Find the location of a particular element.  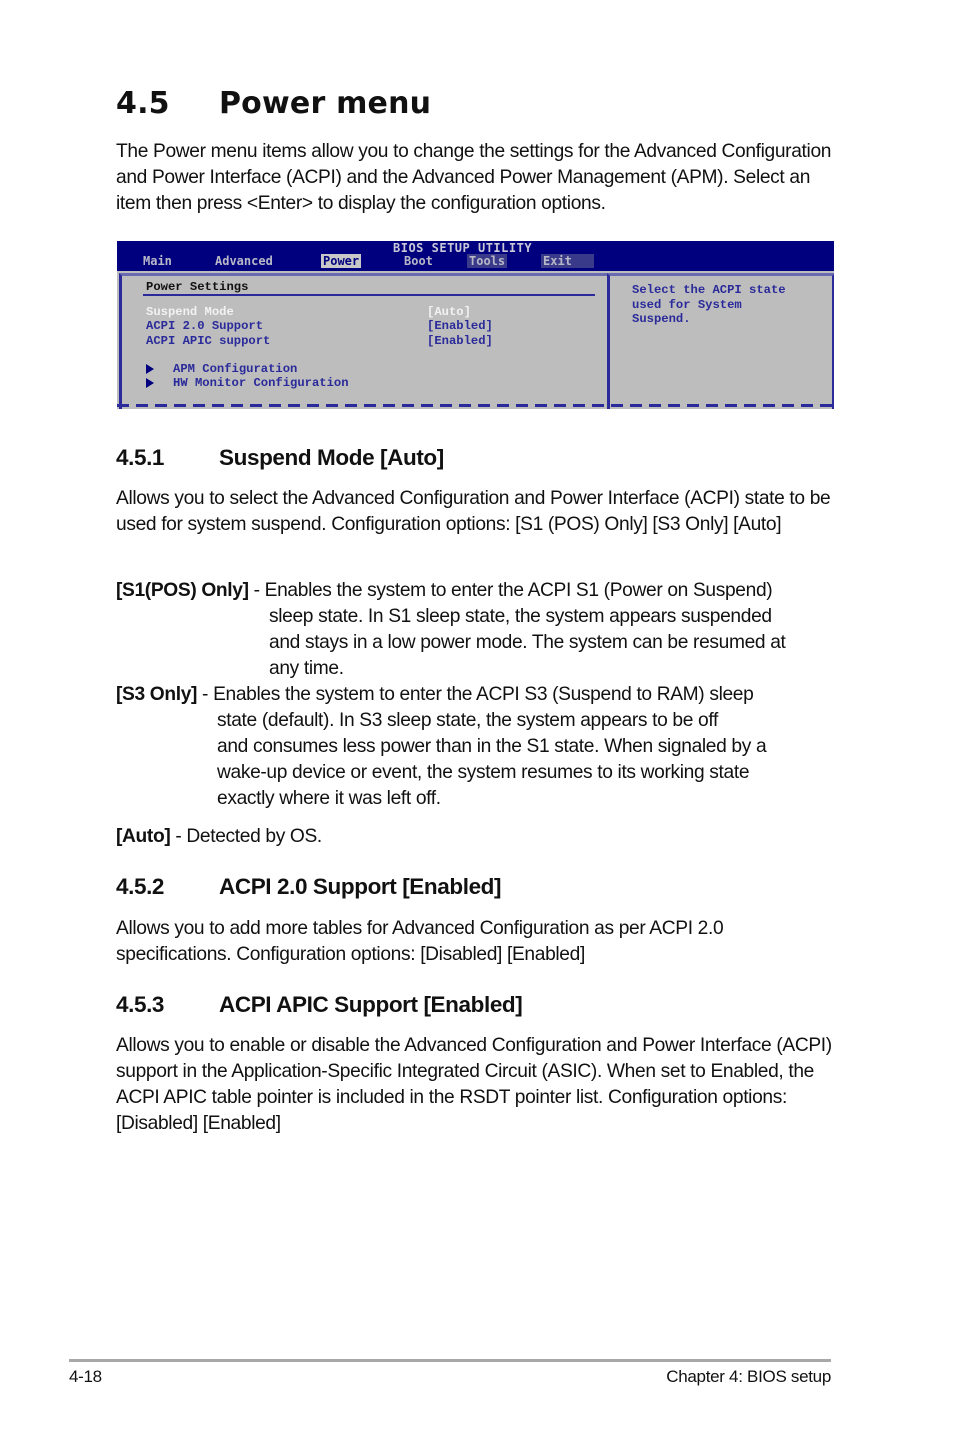

subsection-heading-4-5-2: 4.5.2 ACPI 2.0 Support [Enabled] is located at coordinates (309, 887).